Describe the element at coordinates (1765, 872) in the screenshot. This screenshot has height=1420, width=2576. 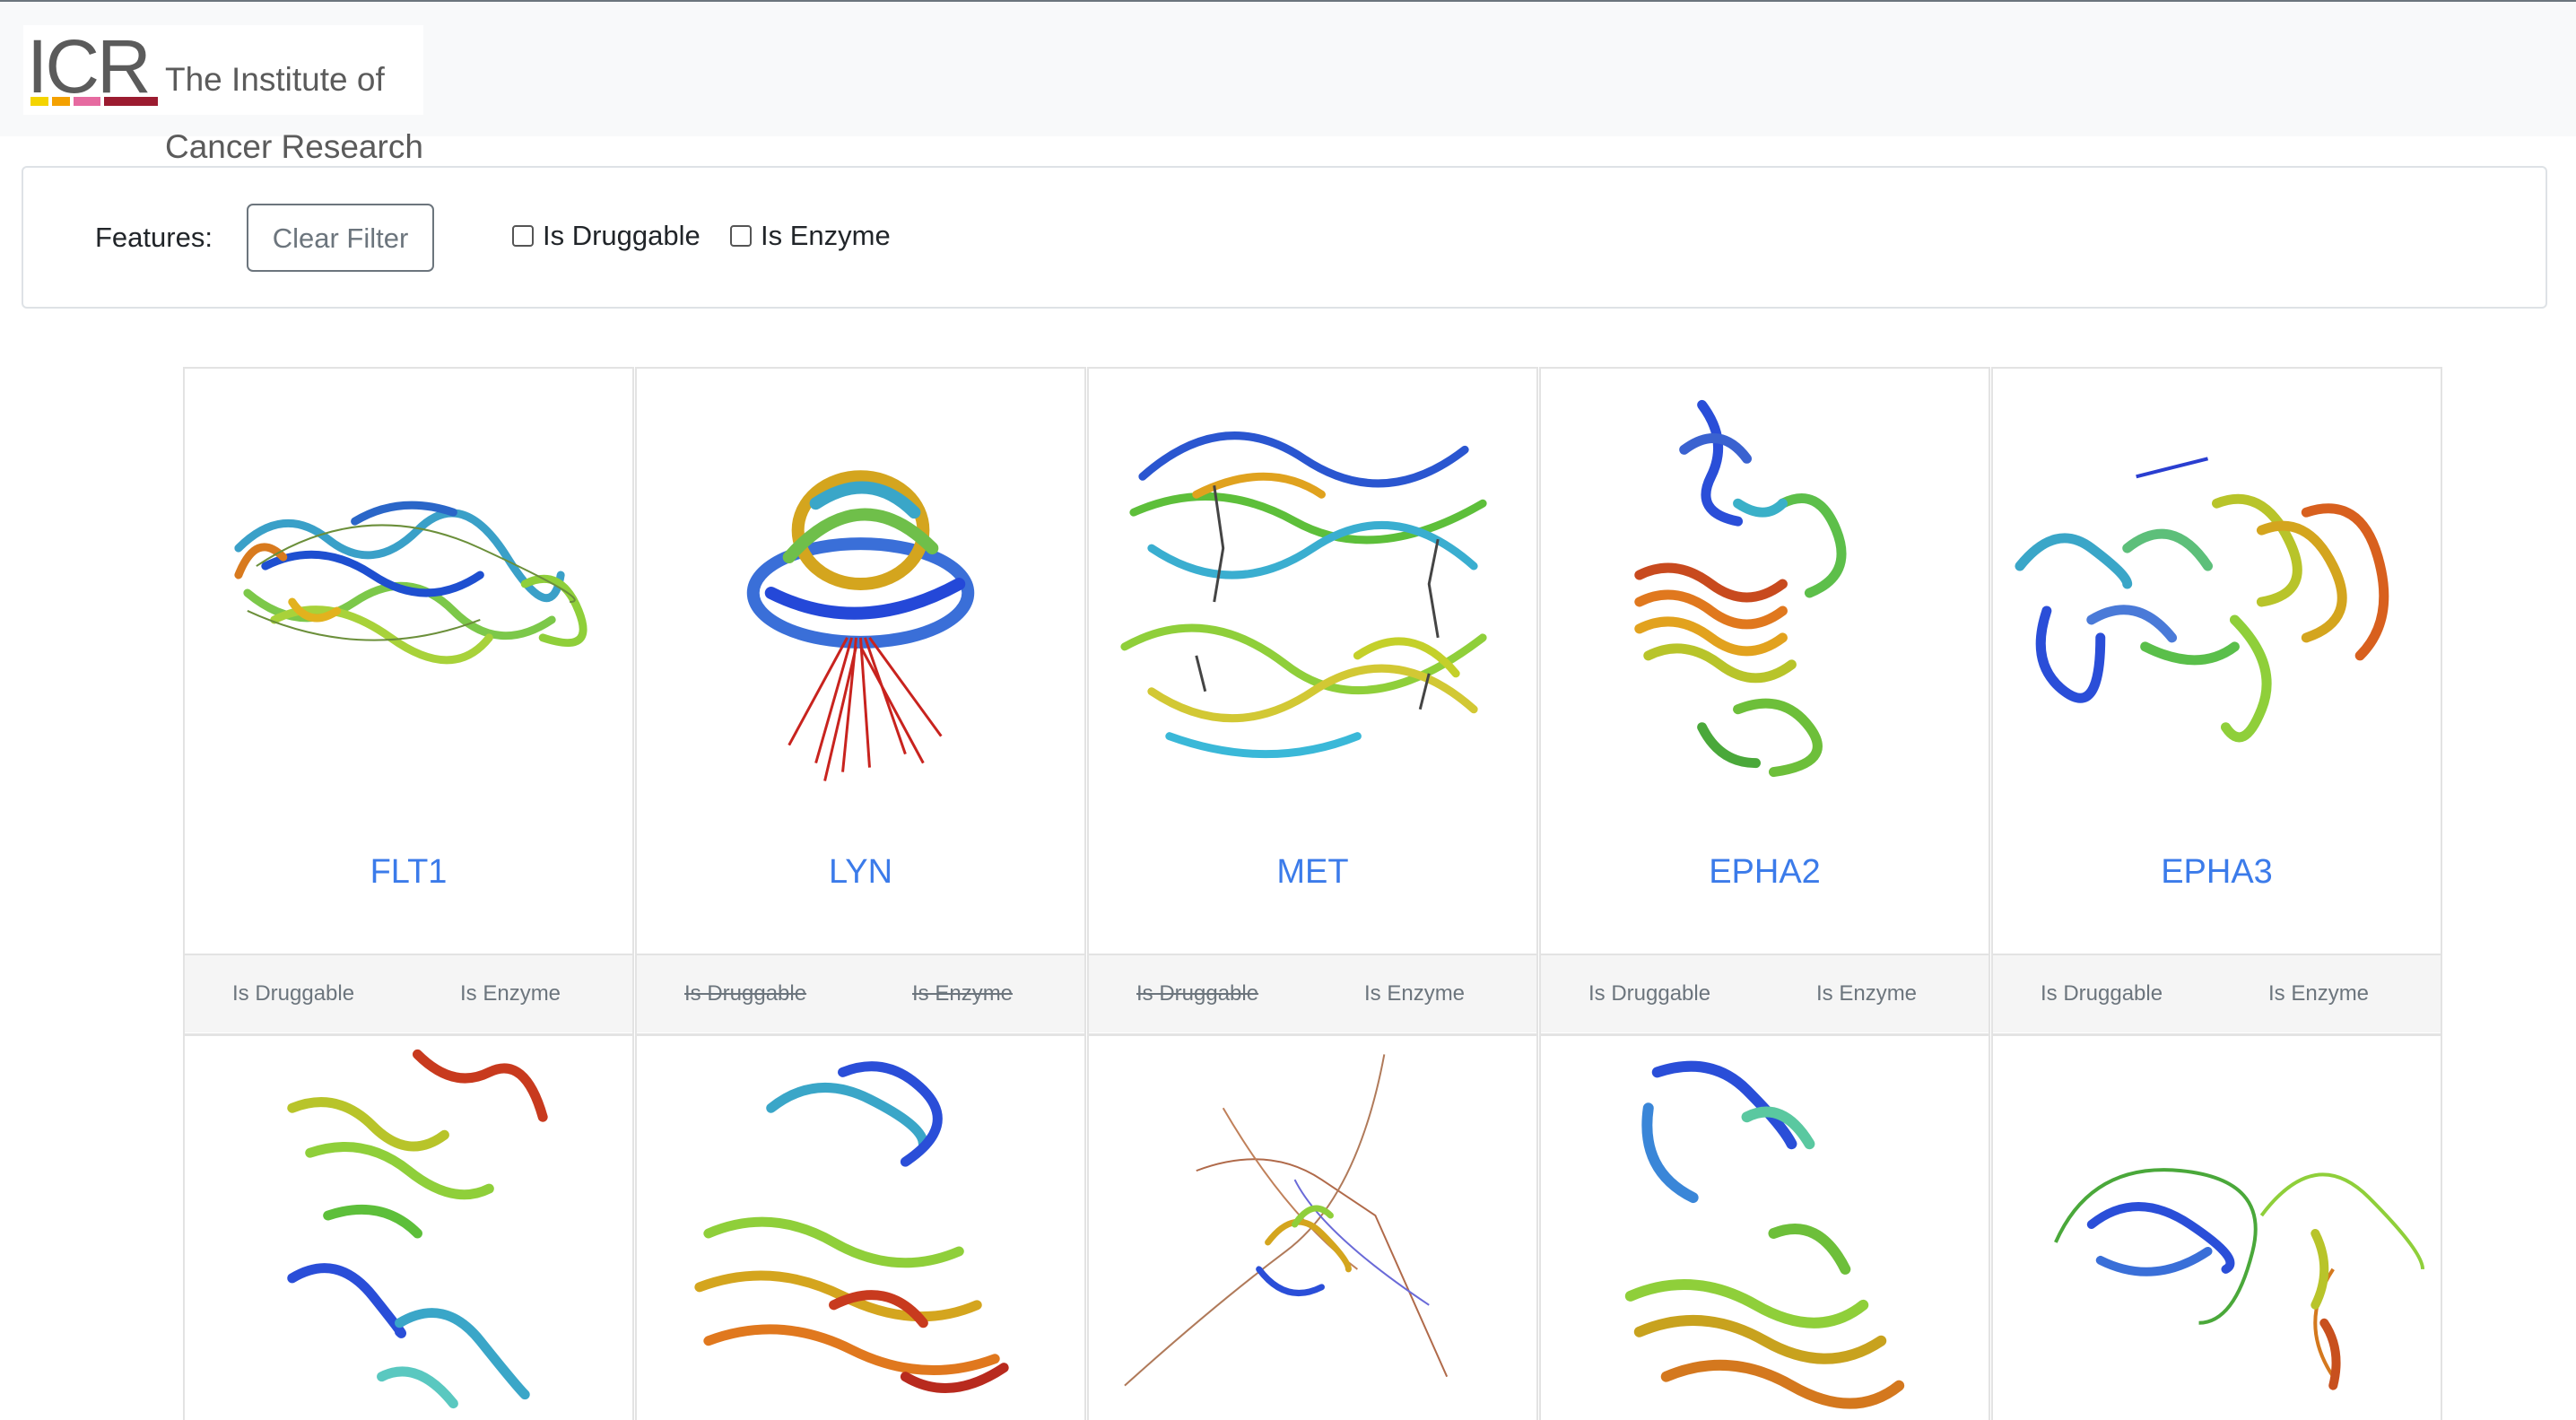
I see `protein-name-link: EPHA2` at that location.